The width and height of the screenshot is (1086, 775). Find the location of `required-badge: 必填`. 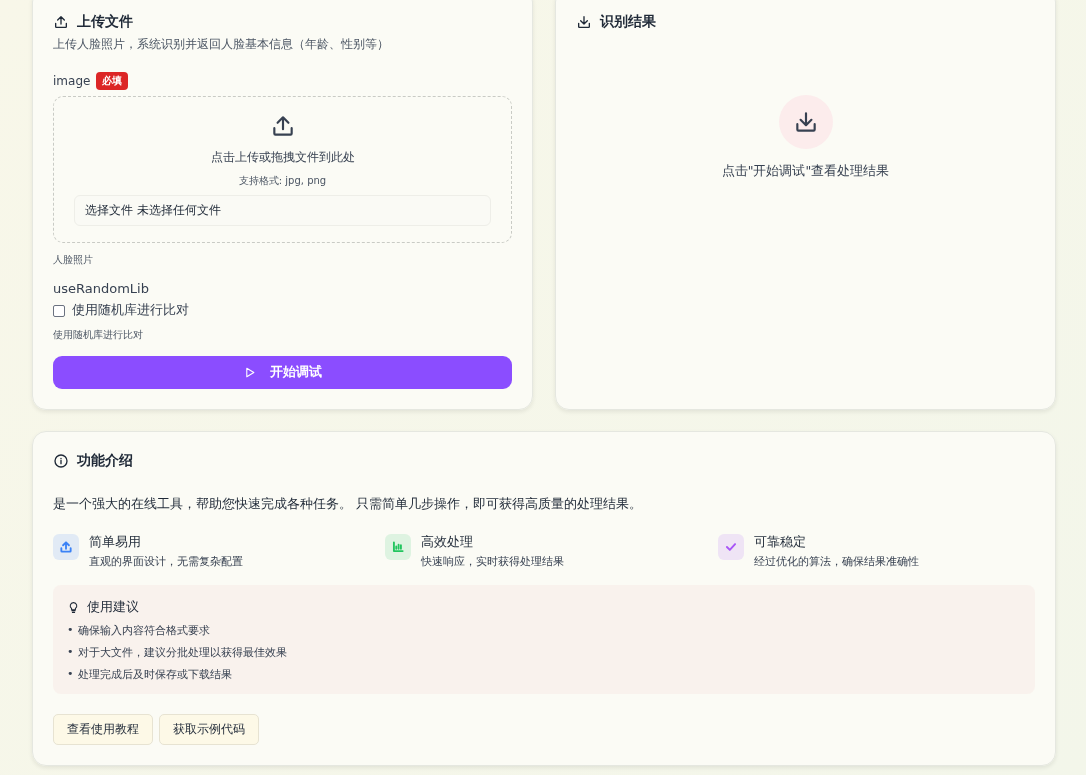

required-badge: 必填 is located at coordinates (112, 81).